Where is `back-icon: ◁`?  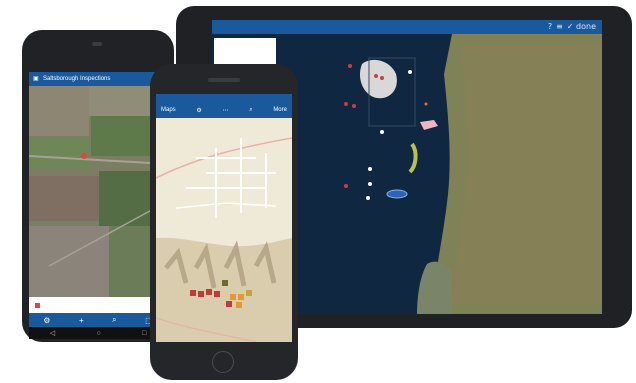
back-icon: ◁ is located at coordinates (52, 333).